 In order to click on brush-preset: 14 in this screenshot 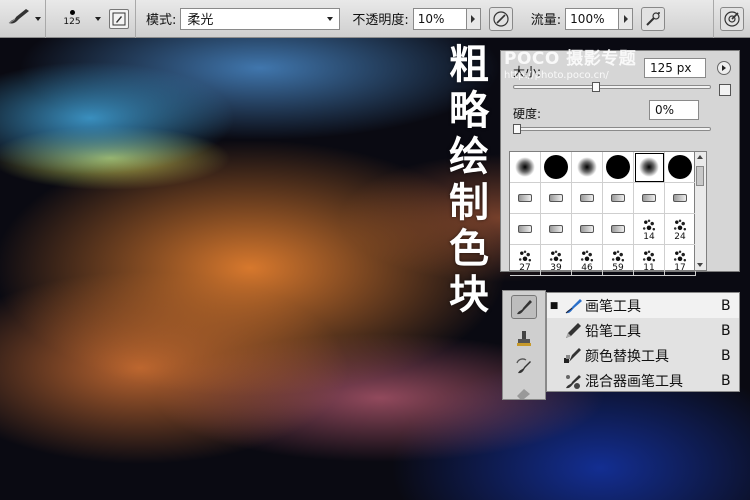, I will do `click(649, 229)`.